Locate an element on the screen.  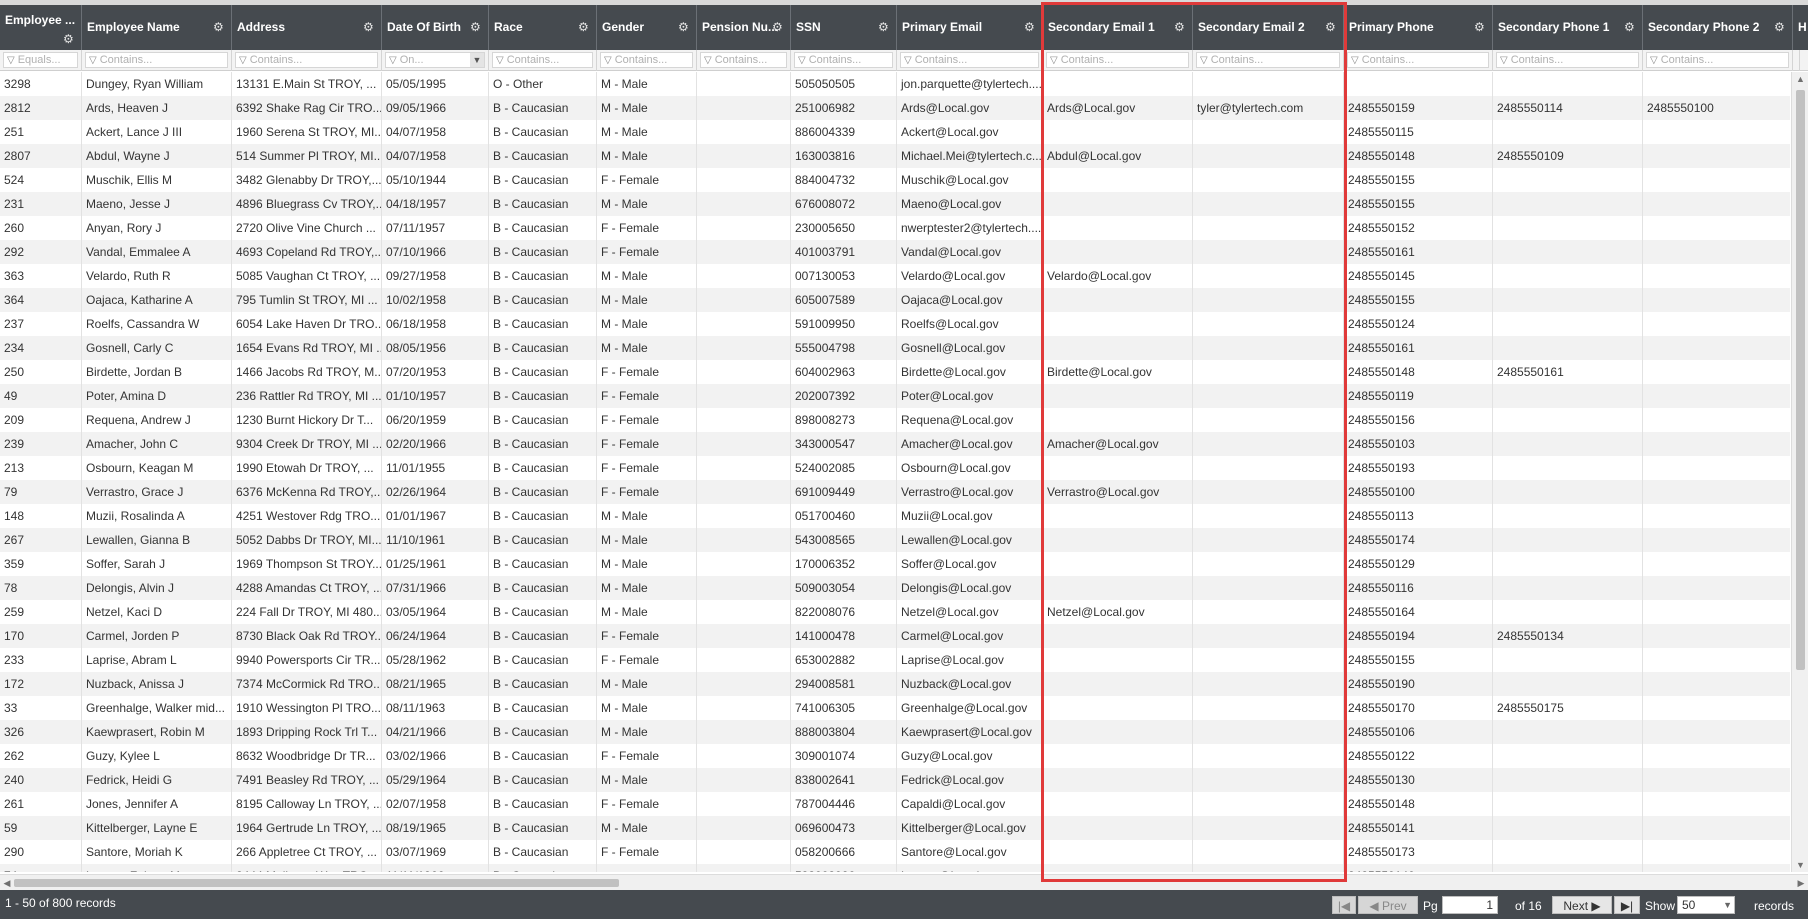
scroll-right-icon: ▶ is located at coordinates (1801, 883).